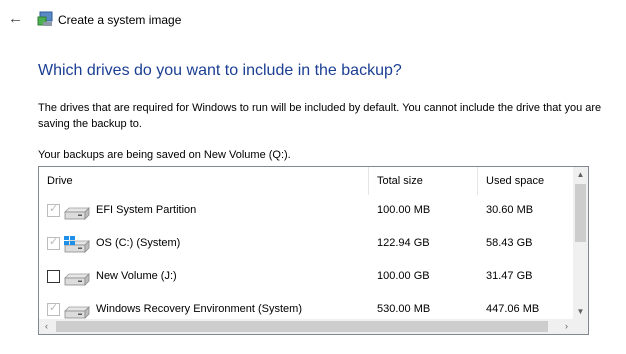 This screenshot has height=354, width=626. Describe the element at coordinates (403, 243) in the screenshot. I see `drive-total-size: 122.94 GB` at that location.